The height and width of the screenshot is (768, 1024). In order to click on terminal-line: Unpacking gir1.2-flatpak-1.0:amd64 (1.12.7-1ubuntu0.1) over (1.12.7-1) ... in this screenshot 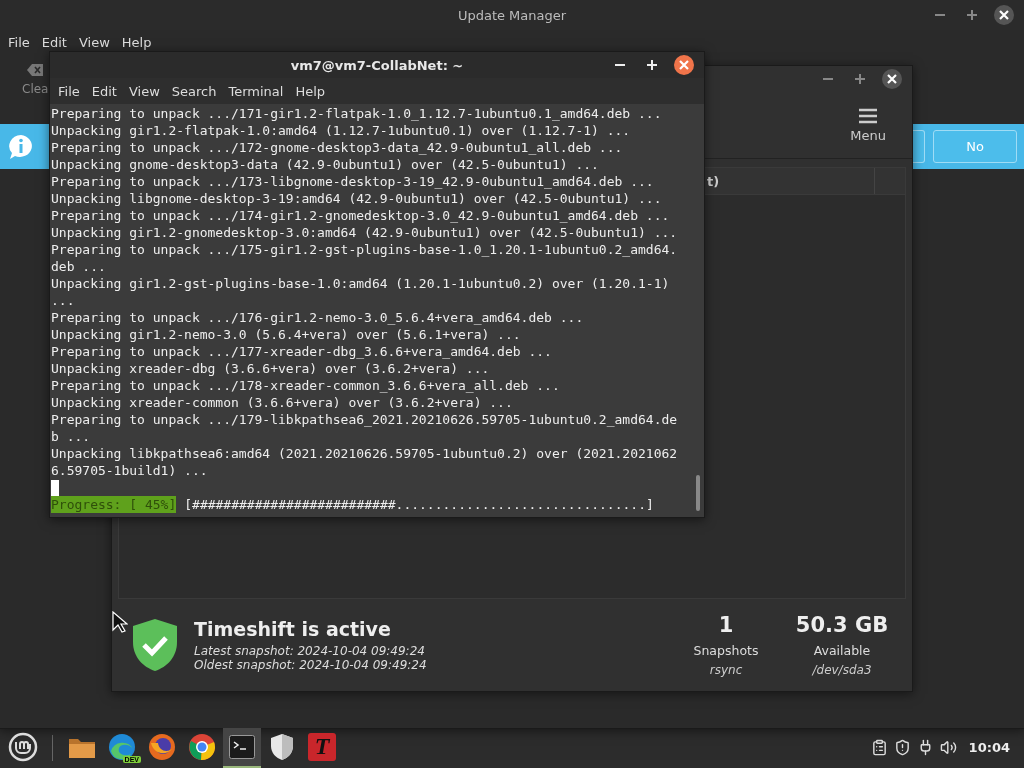, I will do `click(341, 130)`.